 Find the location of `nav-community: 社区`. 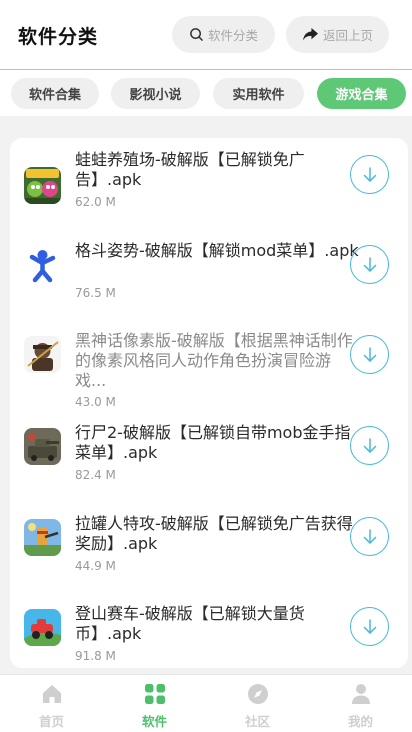

nav-community: 社区 is located at coordinates (257, 703).